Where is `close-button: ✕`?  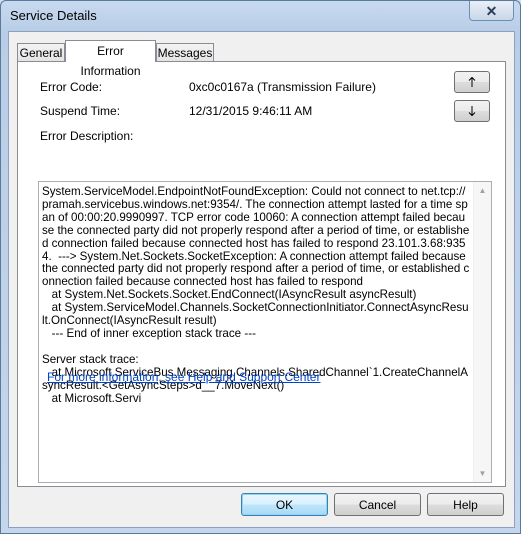
close-button: ✕ is located at coordinates (491, 11).